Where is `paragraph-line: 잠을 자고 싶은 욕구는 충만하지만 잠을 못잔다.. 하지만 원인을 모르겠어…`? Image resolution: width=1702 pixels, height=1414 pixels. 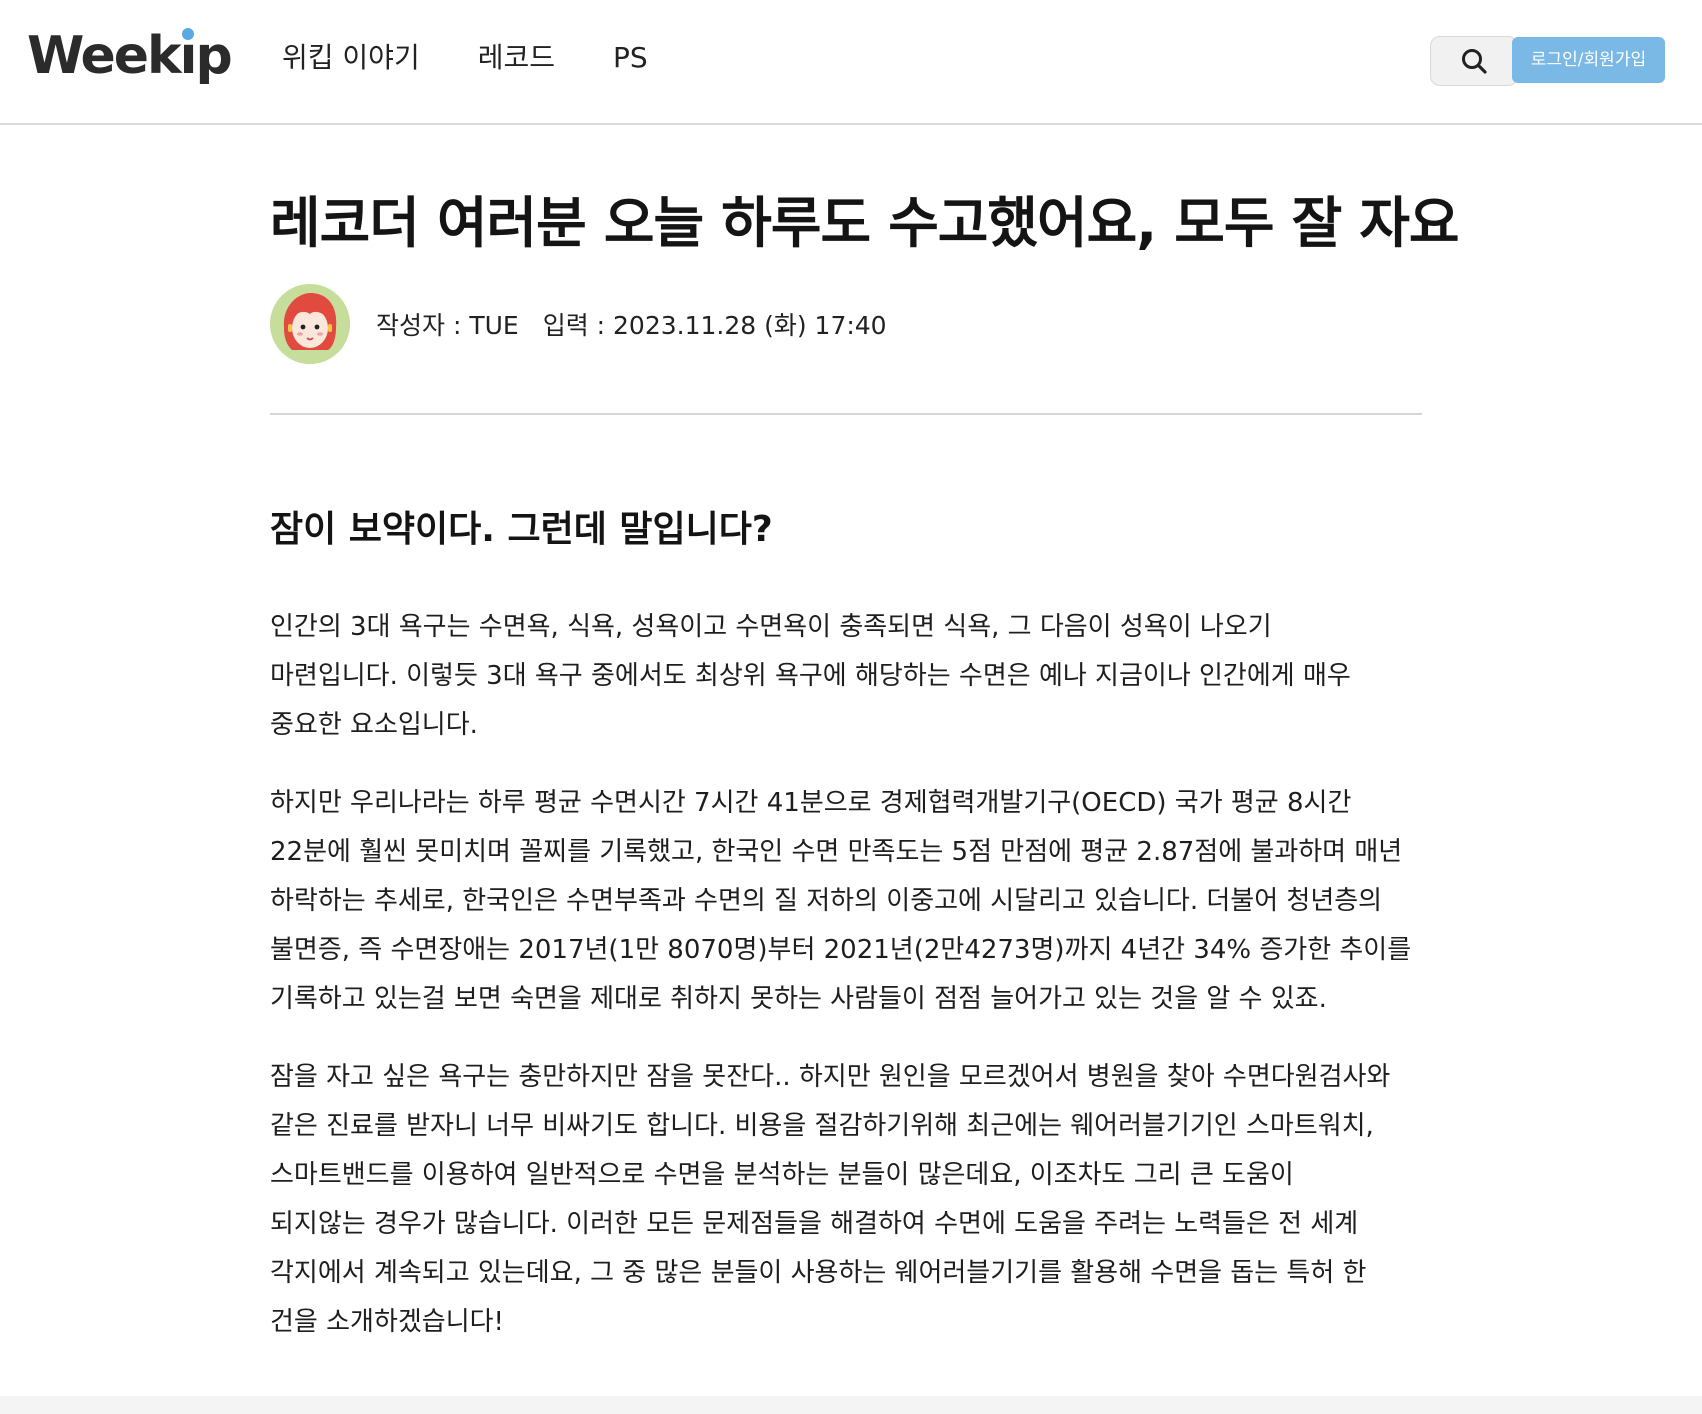 paragraph-line: 잠을 자고 싶은 욕구는 충만하지만 잠을 못잔다.. 하지만 원인을 모르겠어… is located at coordinates (830, 1077).